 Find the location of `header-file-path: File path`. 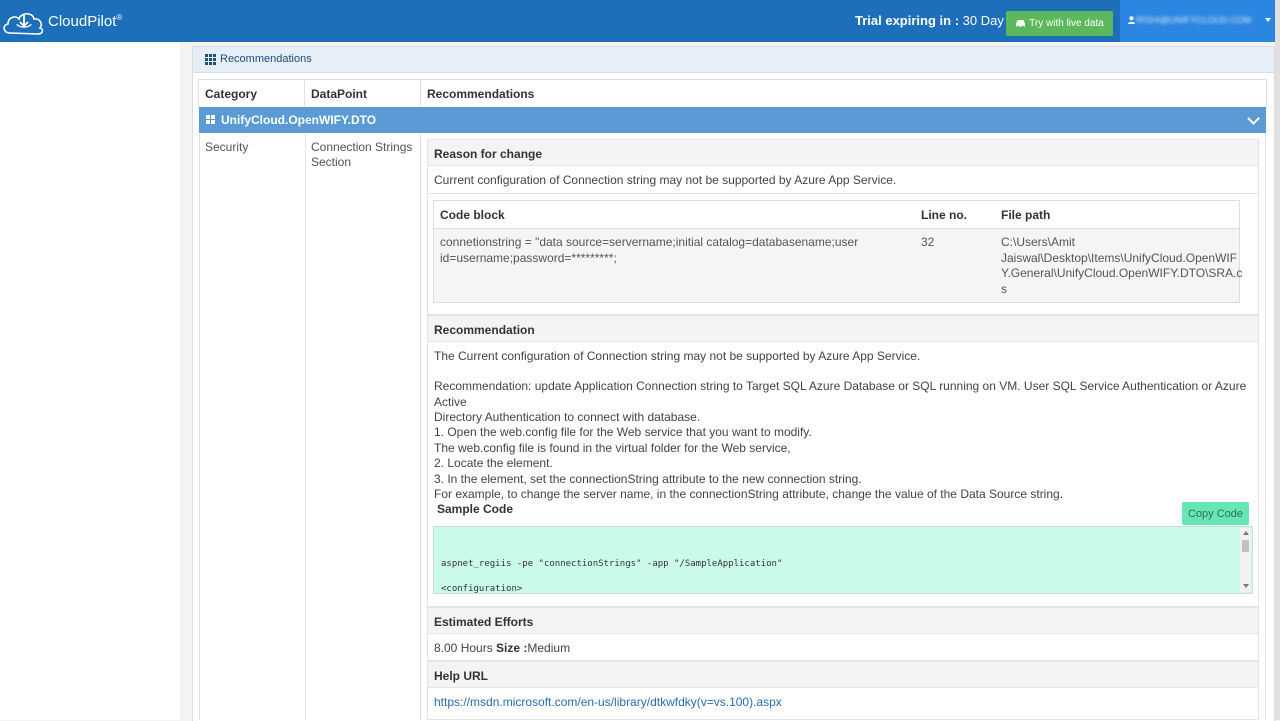

header-file-path: File path is located at coordinates (1026, 215).